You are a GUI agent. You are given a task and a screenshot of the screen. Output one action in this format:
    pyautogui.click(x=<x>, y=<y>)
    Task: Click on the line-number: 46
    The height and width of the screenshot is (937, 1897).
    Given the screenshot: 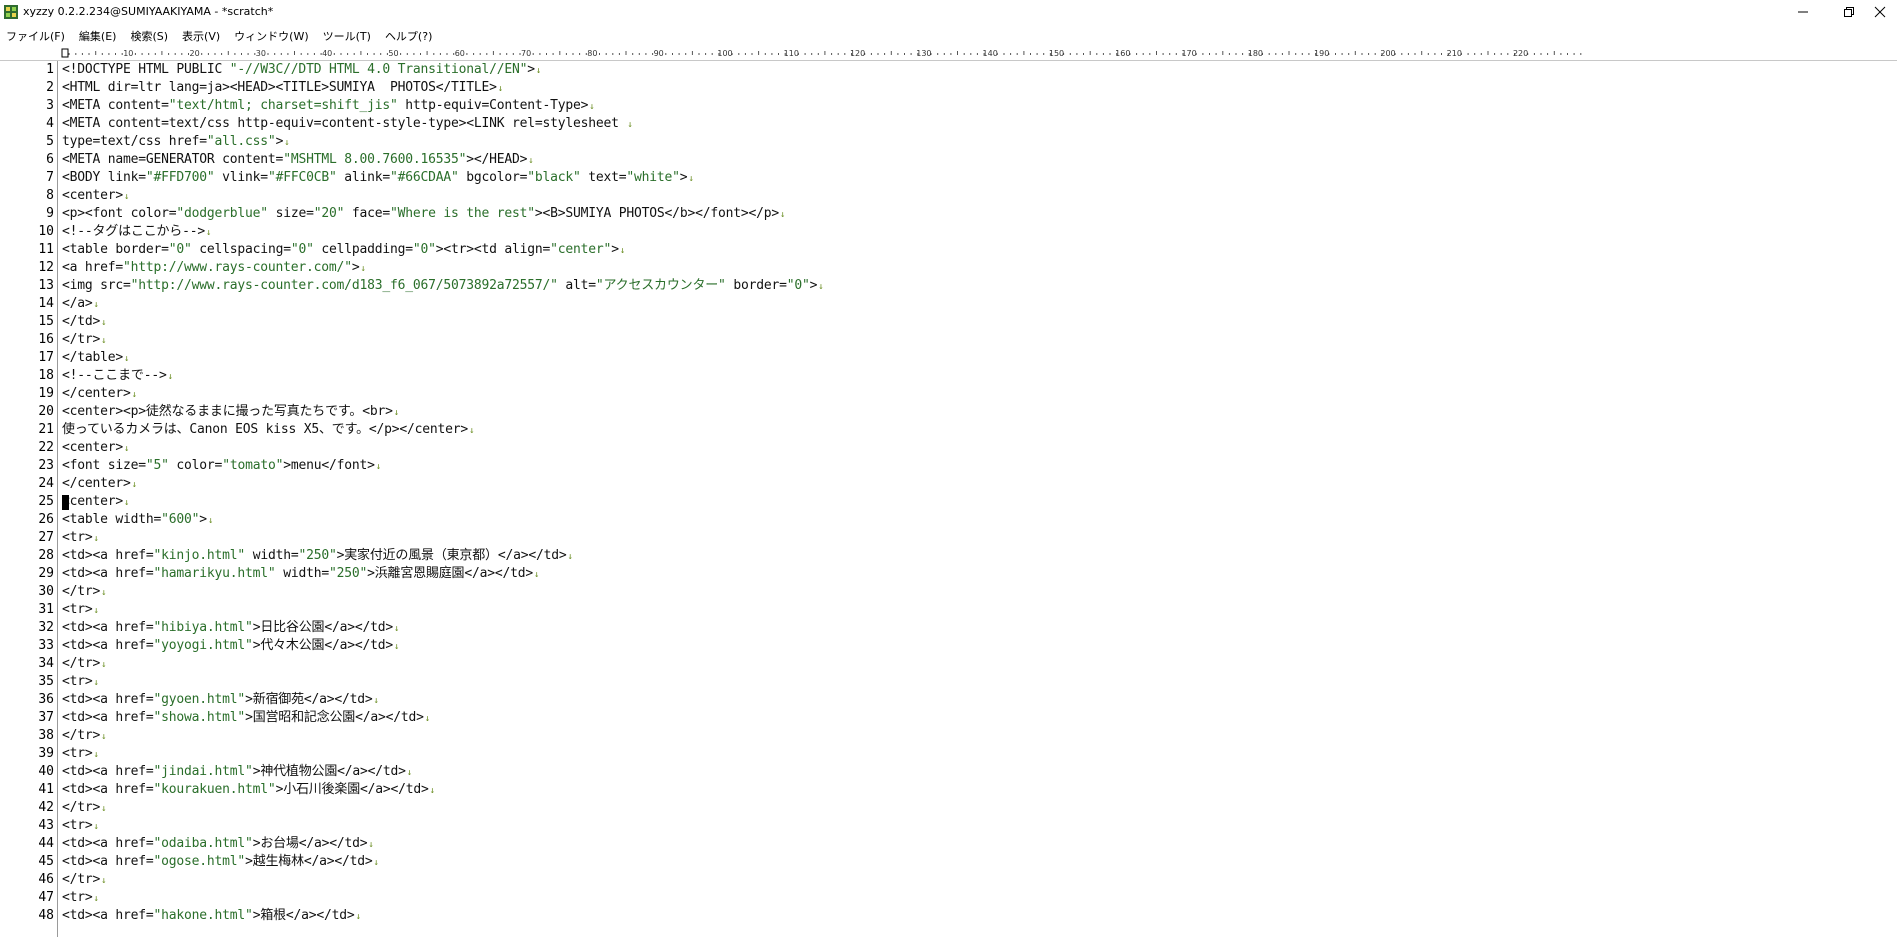 What is the action you would take?
    pyautogui.click(x=46, y=879)
    